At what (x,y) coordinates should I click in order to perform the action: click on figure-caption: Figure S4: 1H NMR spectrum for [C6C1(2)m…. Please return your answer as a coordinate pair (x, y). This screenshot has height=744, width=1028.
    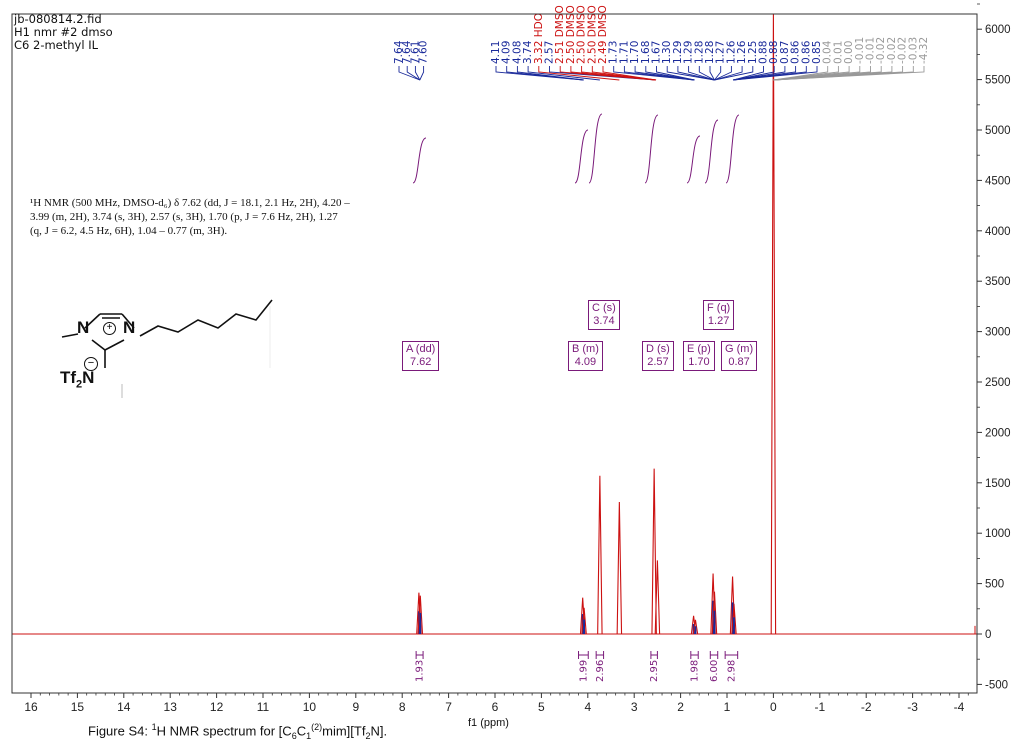
    Looking at the image, I should click on (238, 731).